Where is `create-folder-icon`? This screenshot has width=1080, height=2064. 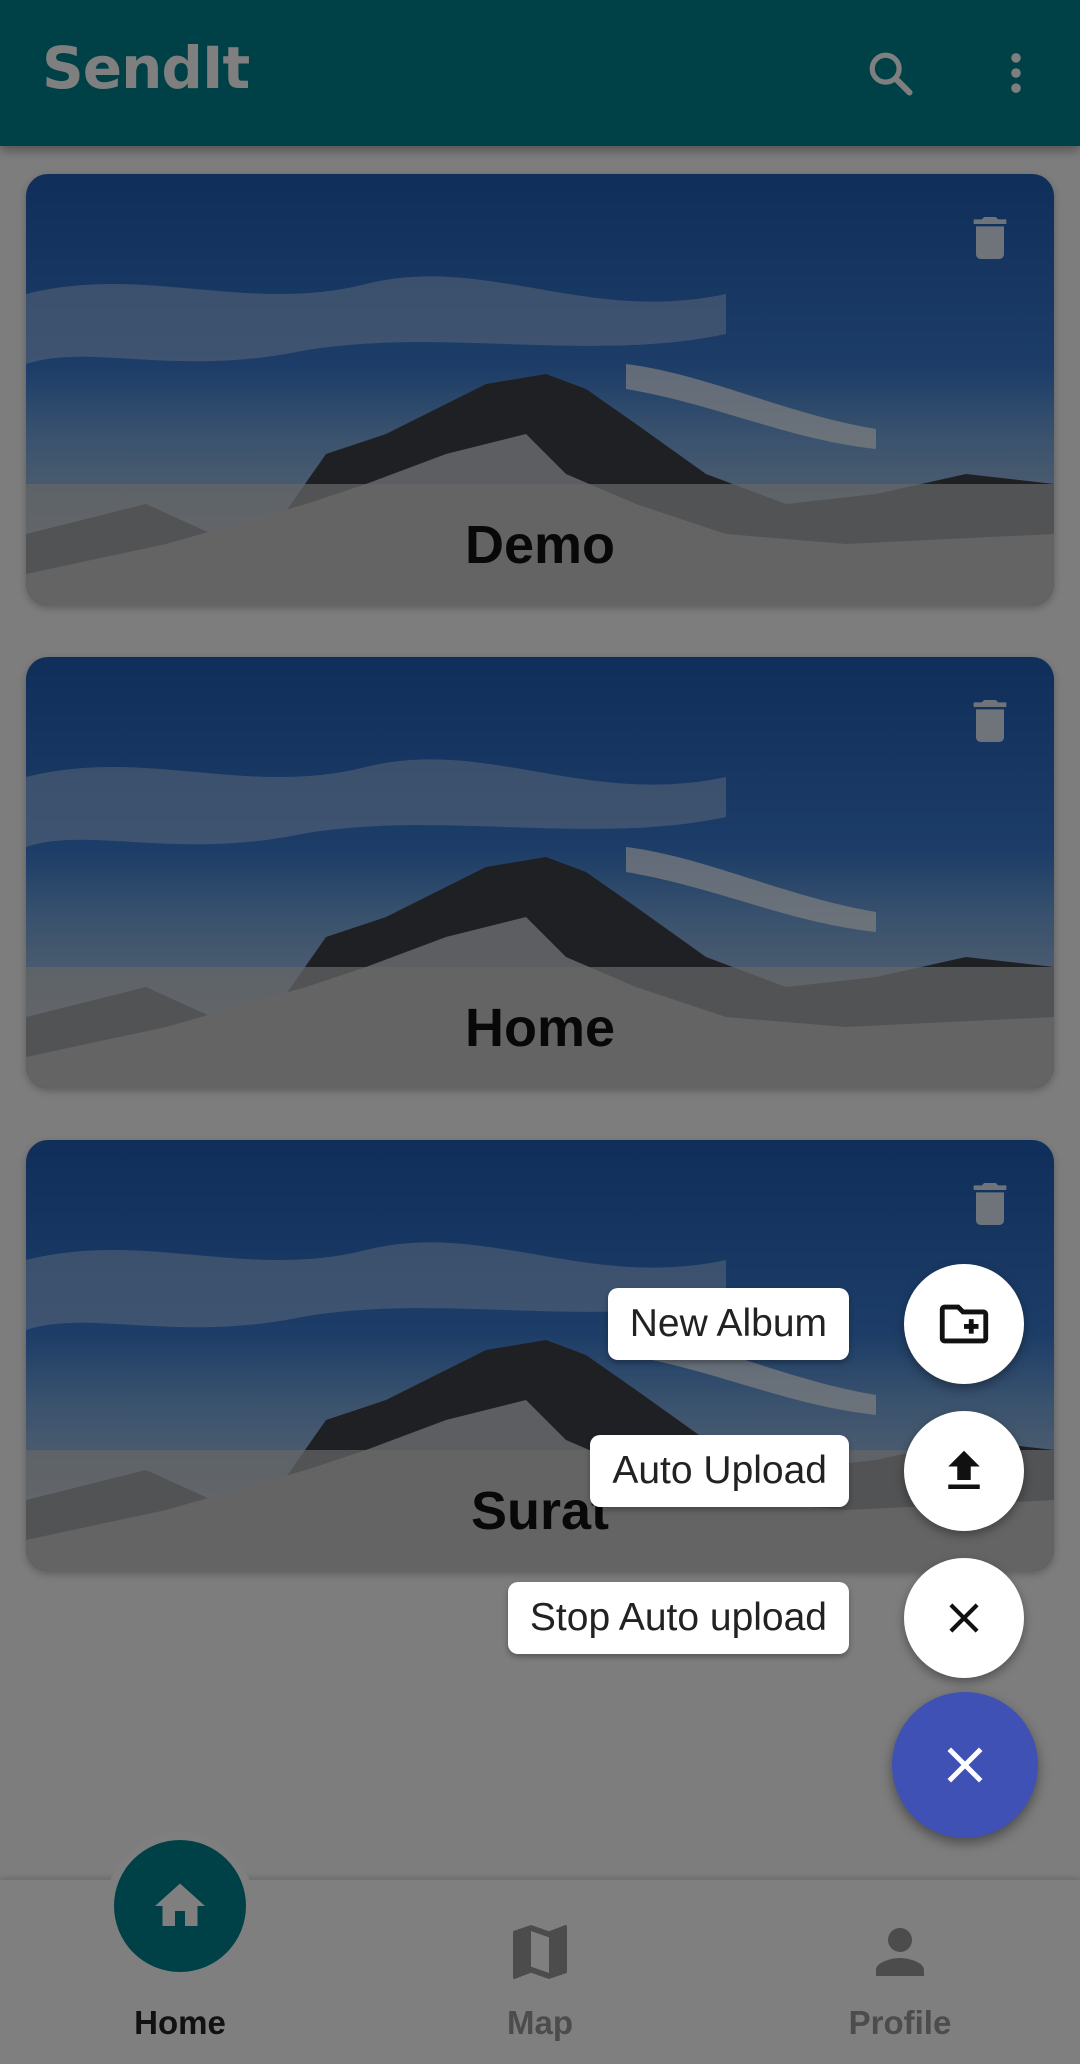 create-folder-icon is located at coordinates (964, 1324).